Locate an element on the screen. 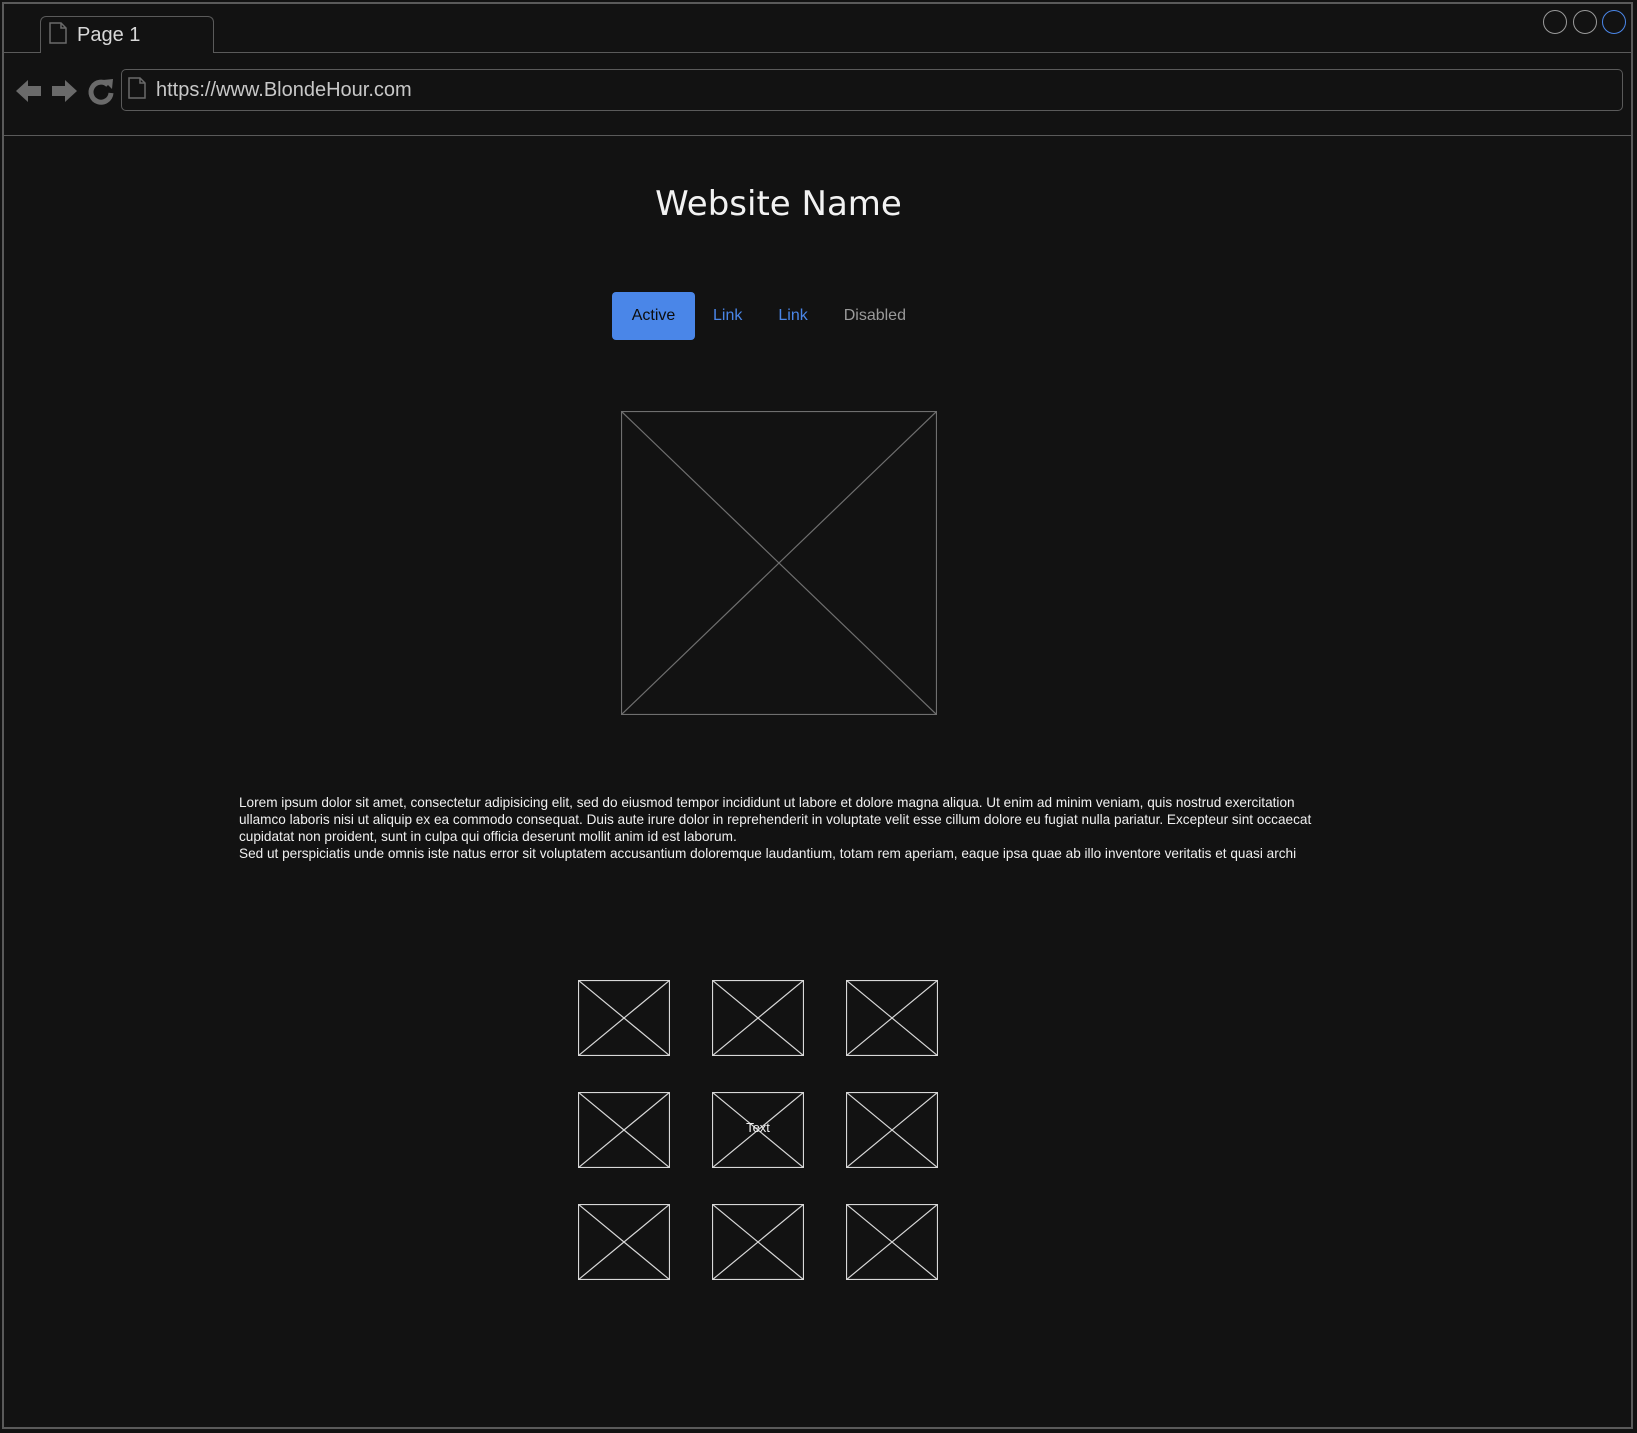 This screenshot has width=1637, height=1433. arrow-left-icon is located at coordinates (28, 91).